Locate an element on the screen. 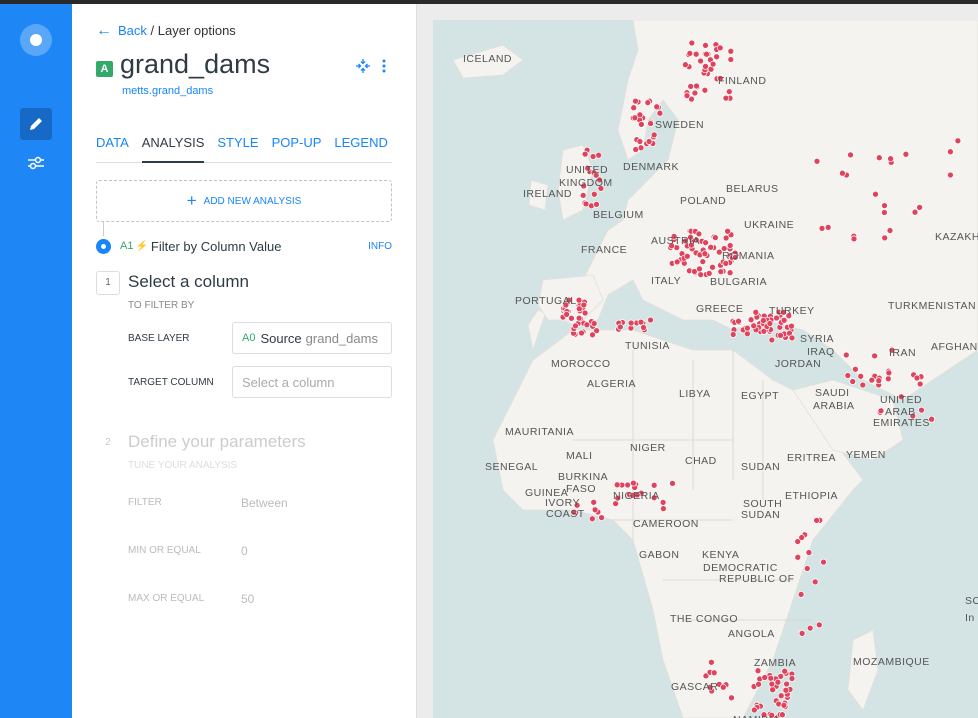 The width and height of the screenshot is (978, 718). tab-legend: LEGEND is located at coordinates (360, 148).